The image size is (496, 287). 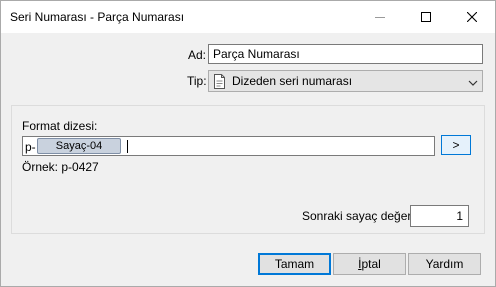 What do you see at coordinates (197, 81) in the screenshot?
I see `type-label: Tip:` at bounding box center [197, 81].